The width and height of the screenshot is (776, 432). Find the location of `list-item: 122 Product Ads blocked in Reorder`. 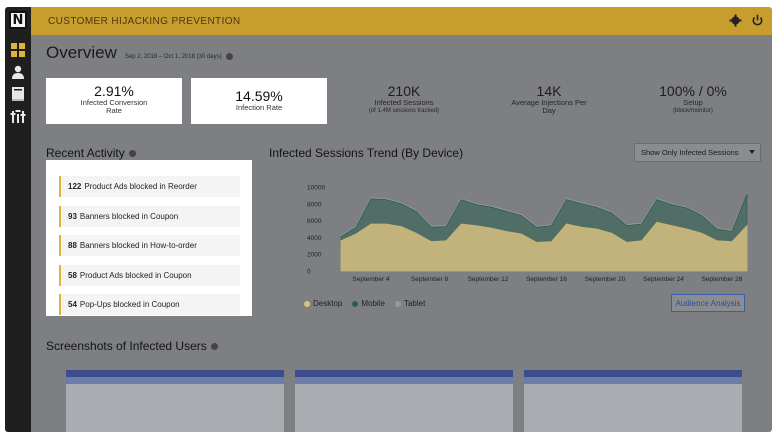

list-item: 122 Product Ads blocked in Reorder is located at coordinates (149, 186).